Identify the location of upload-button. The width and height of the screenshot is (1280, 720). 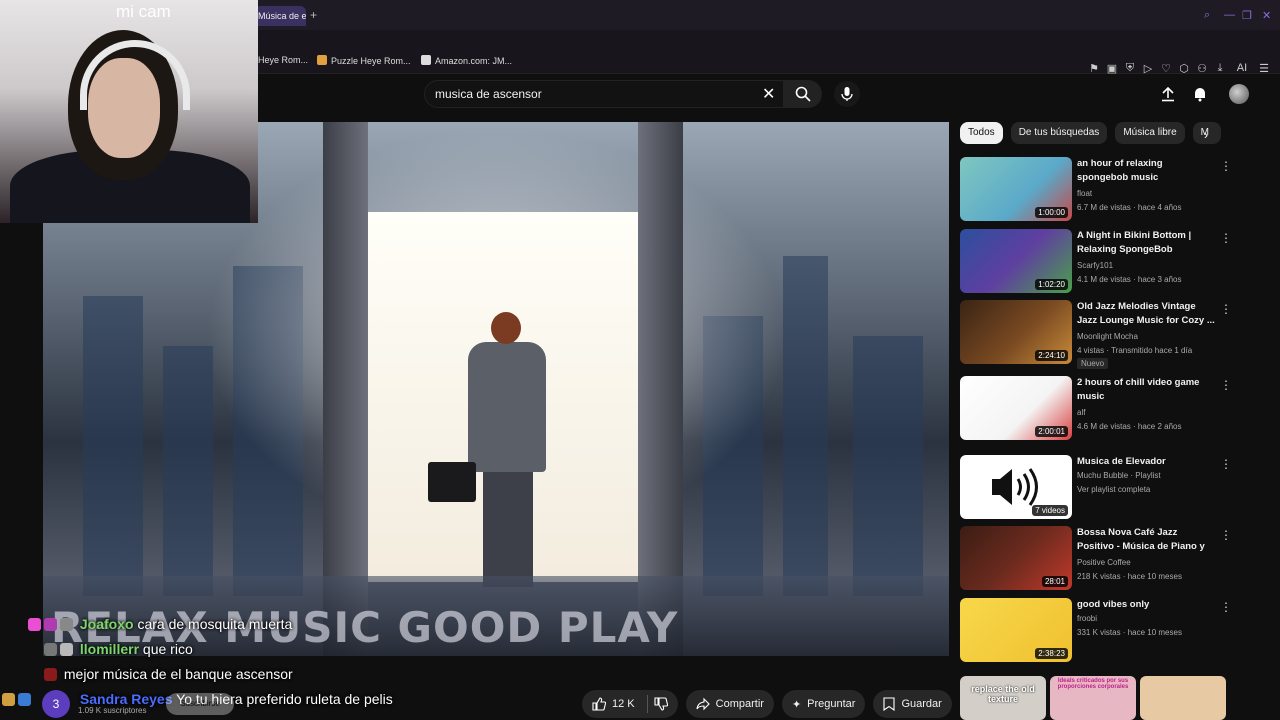
(1168, 94).